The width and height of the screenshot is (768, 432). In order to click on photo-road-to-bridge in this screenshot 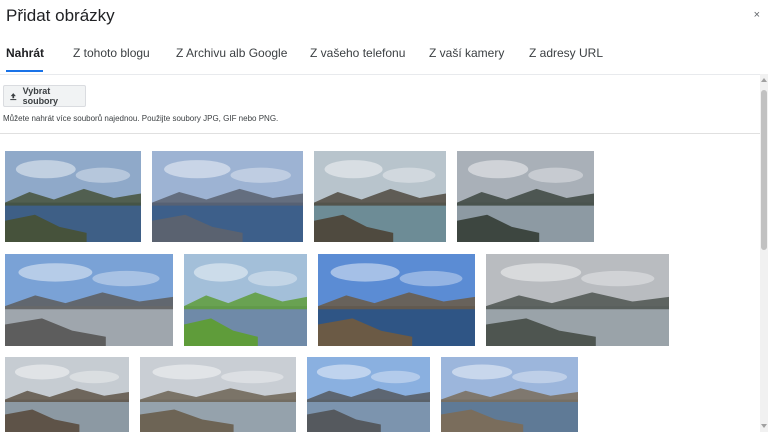, I will do `click(89, 300)`.